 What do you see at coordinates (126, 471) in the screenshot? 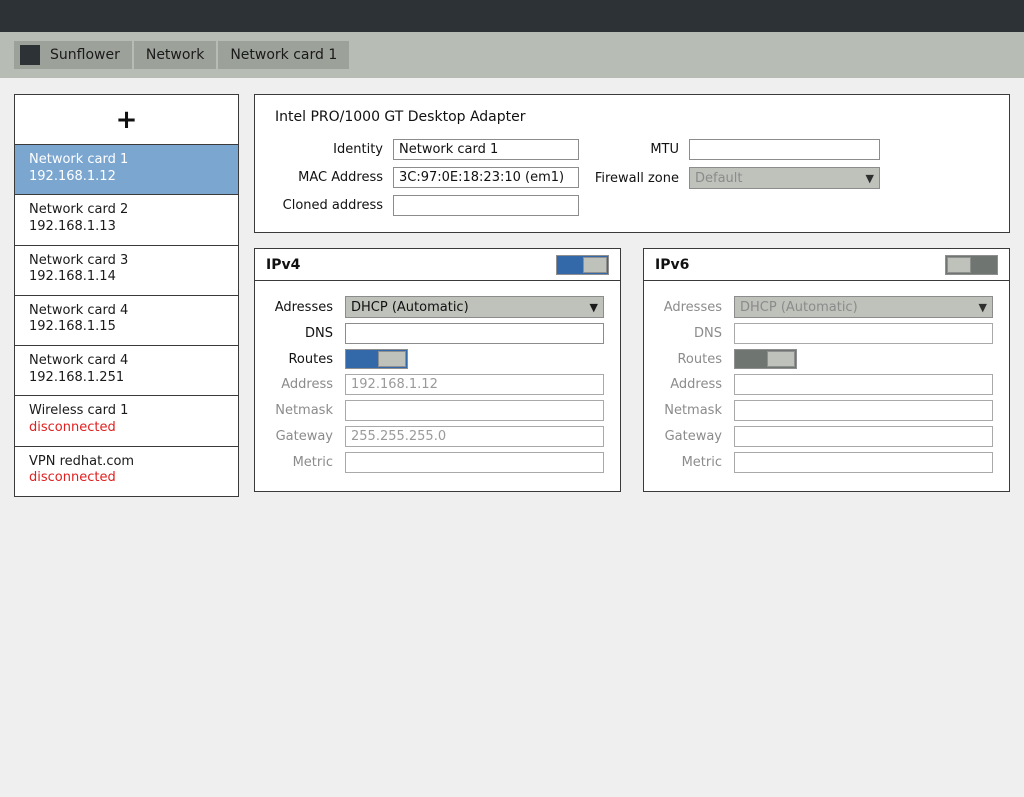
I see `sidebar-item-vpn-redhat: VPN redhat.com disconnected` at bounding box center [126, 471].